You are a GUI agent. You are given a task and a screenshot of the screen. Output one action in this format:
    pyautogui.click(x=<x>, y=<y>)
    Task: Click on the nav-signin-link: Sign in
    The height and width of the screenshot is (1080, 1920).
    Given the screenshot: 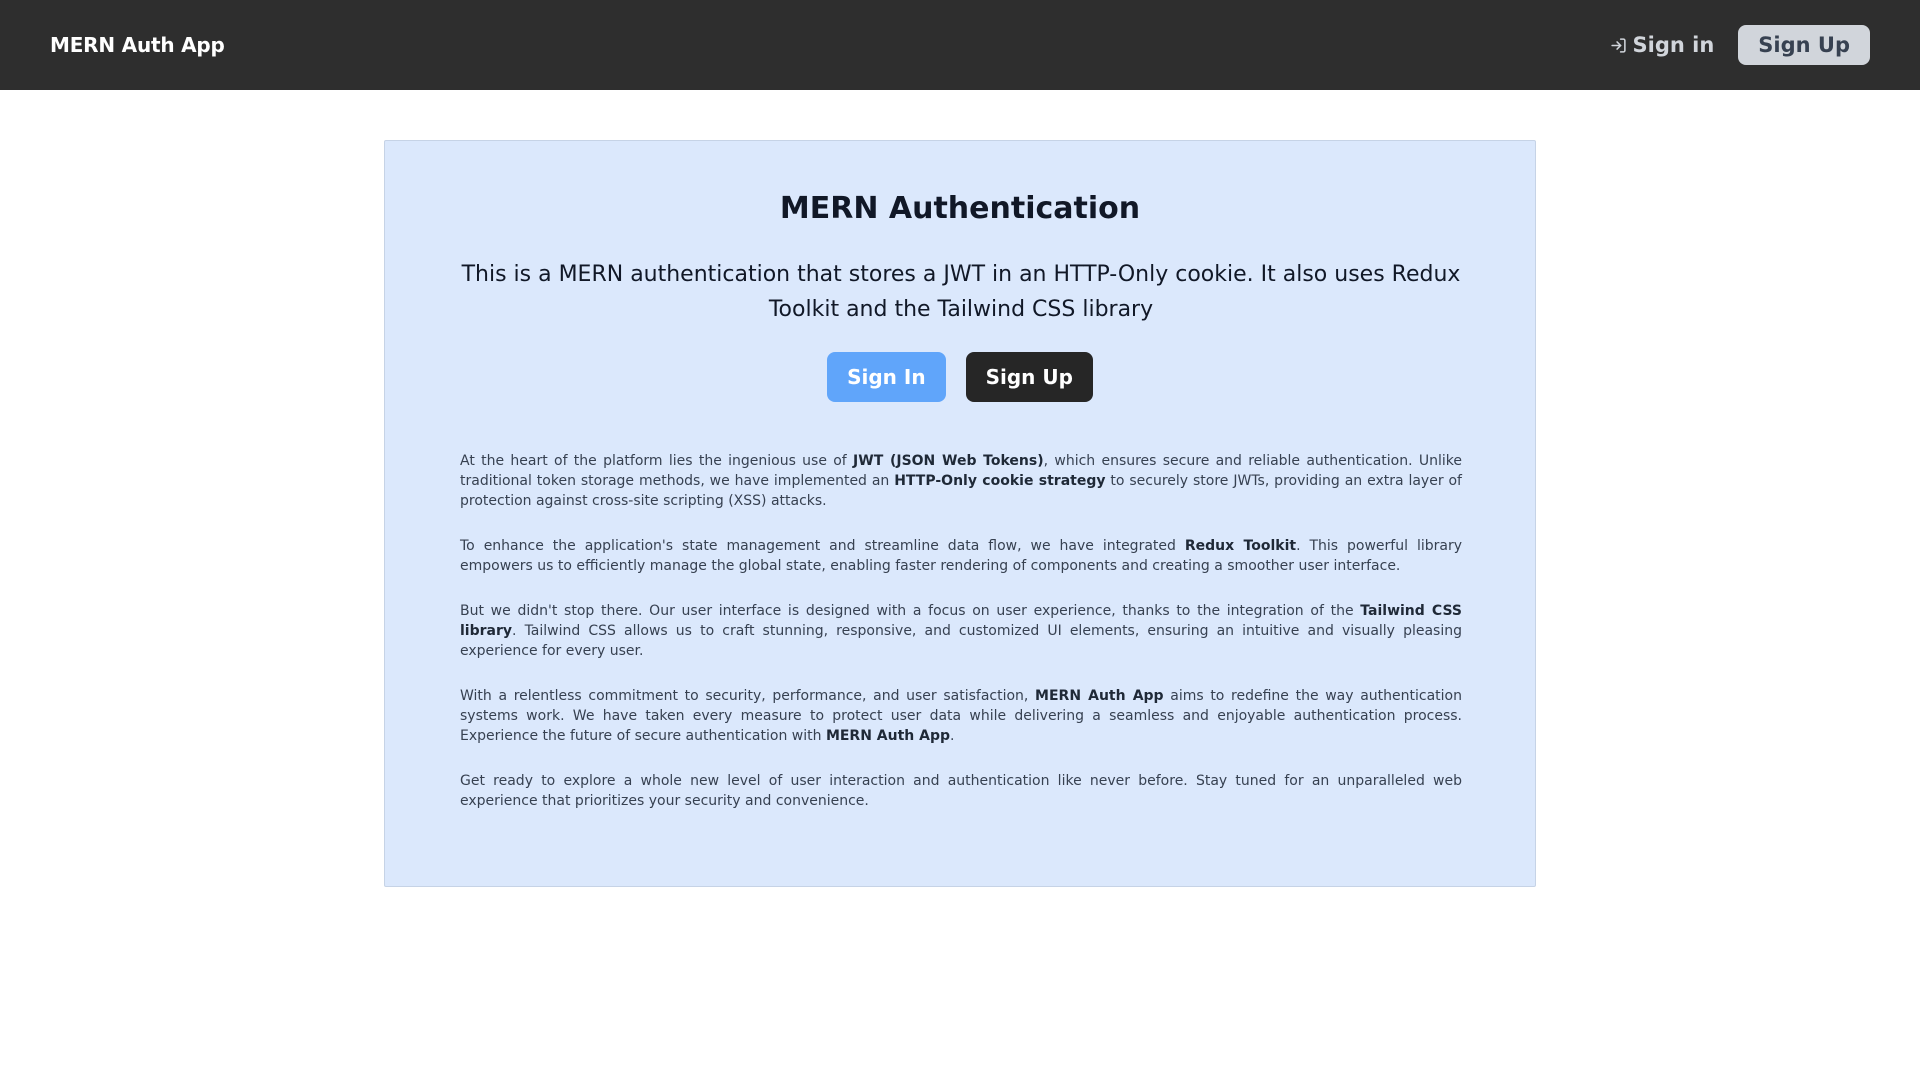 What is the action you would take?
    pyautogui.click(x=1662, y=45)
    